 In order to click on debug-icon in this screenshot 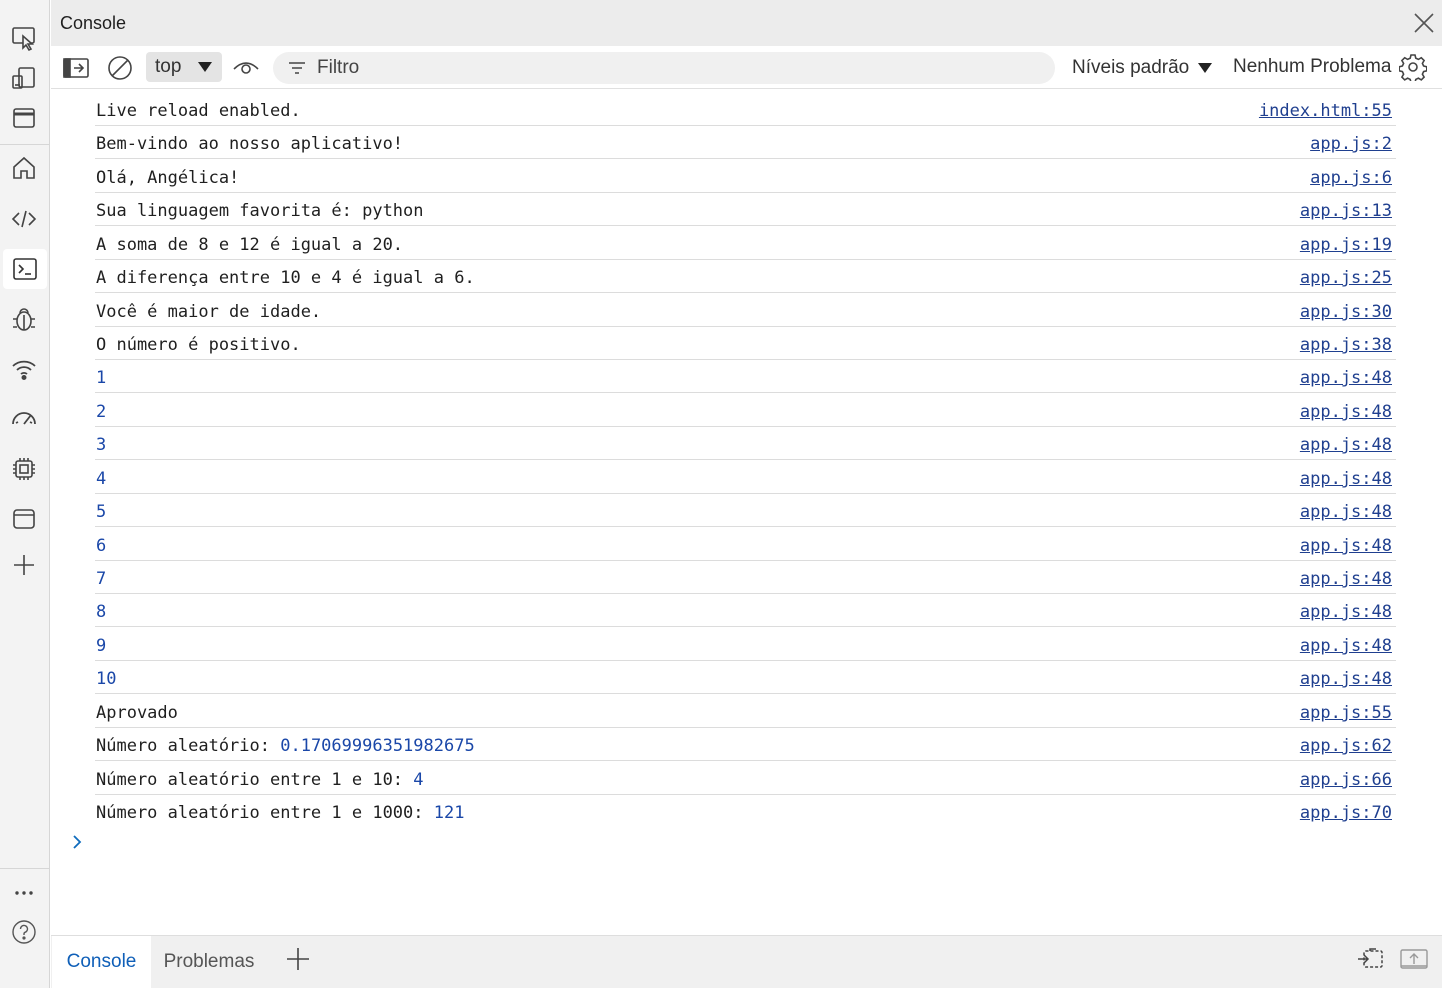, I will do `click(24, 319)`.